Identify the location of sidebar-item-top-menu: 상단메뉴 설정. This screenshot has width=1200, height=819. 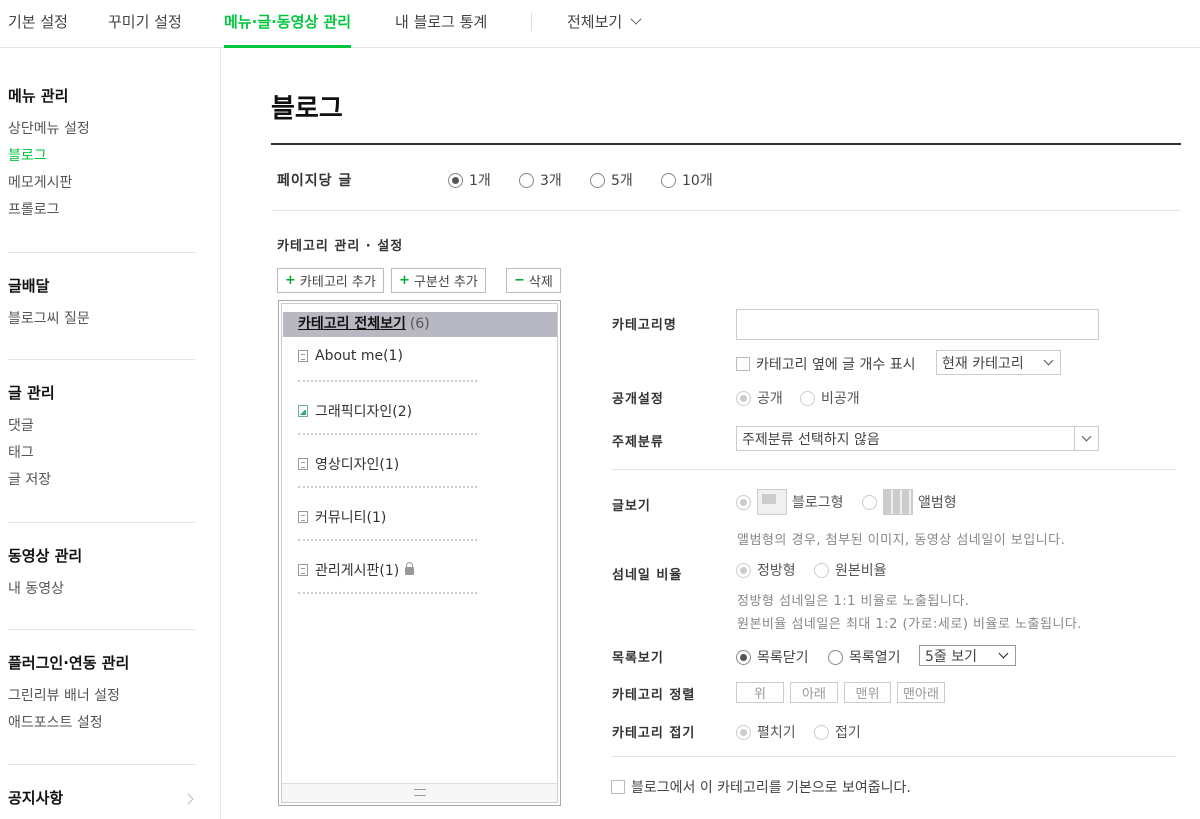
(101, 128).